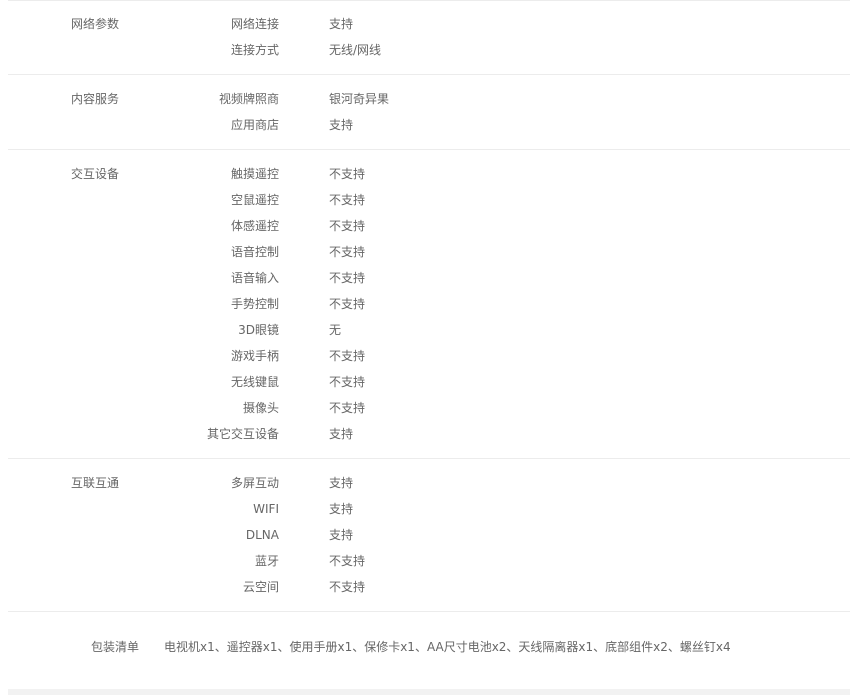  What do you see at coordinates (254, 50) in the screenshot?
I see `spec-key: 连接方式` at bounding box center [254, 50].